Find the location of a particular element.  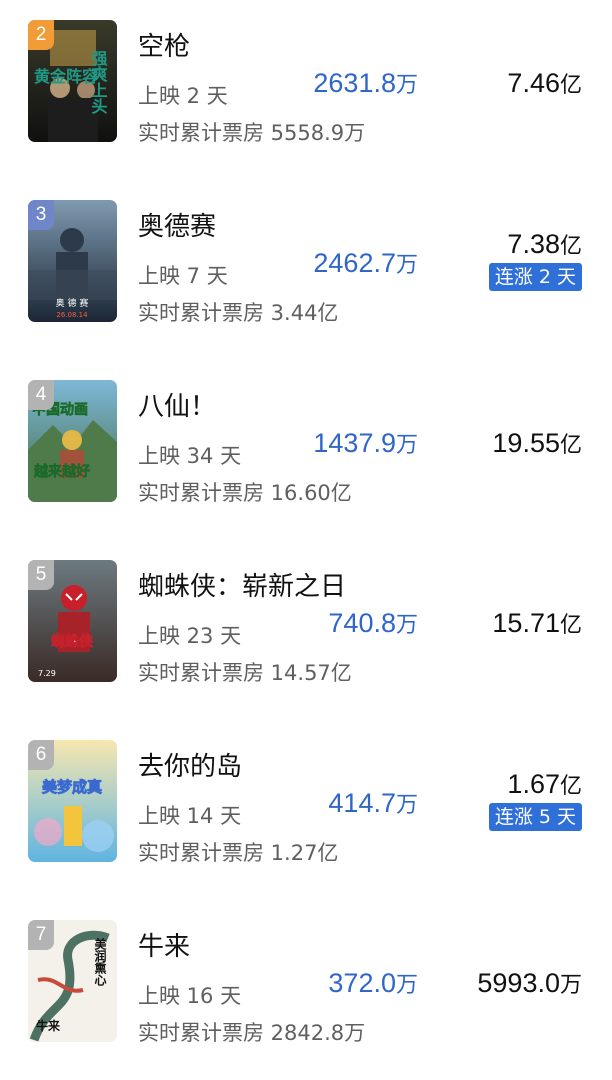

rank-badge: 7 is located at coordinates (41, 935).